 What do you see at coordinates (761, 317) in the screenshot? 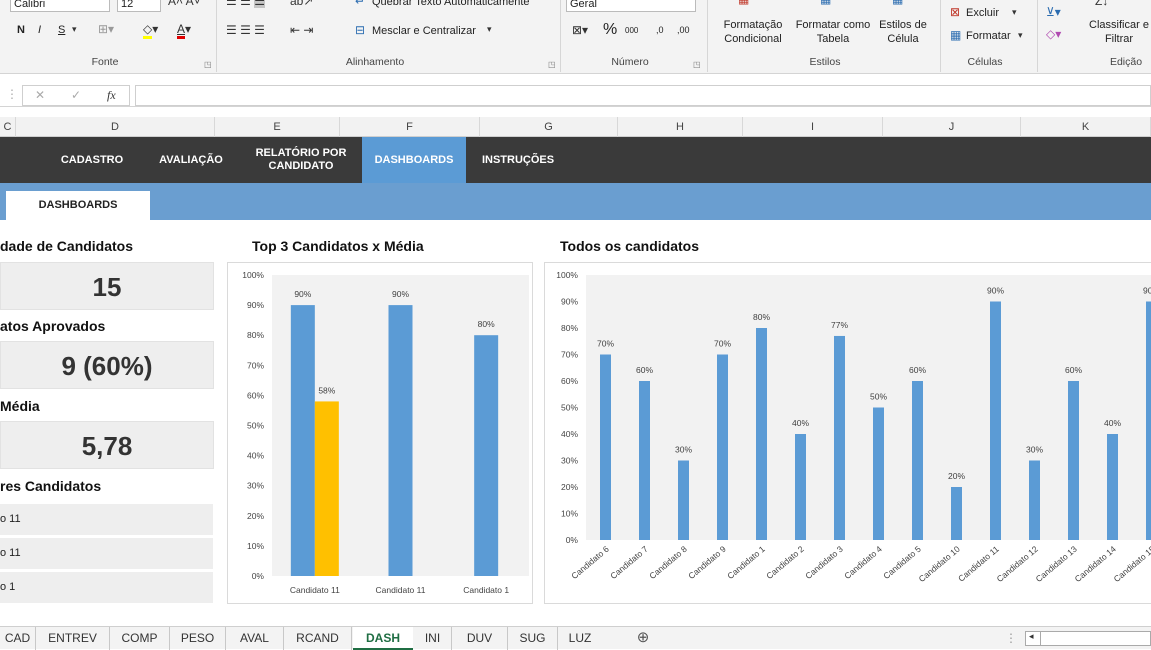
I see `data-label: 80%` at bounding box center [761, 317].